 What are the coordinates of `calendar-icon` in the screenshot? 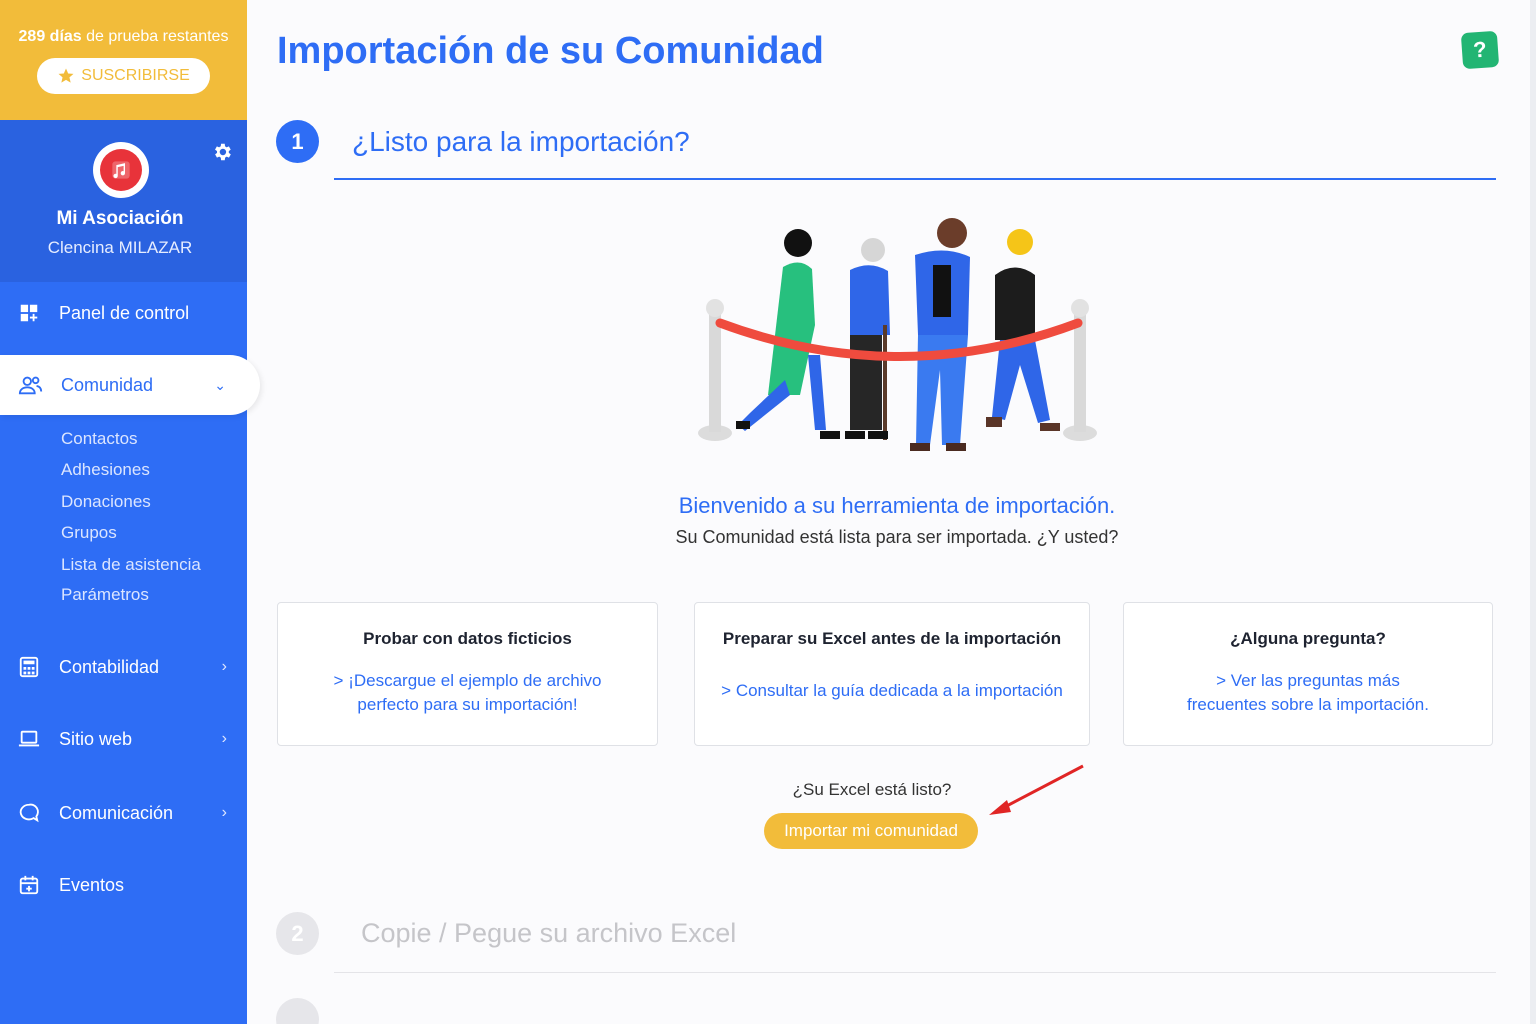 It's located at (29, 885).